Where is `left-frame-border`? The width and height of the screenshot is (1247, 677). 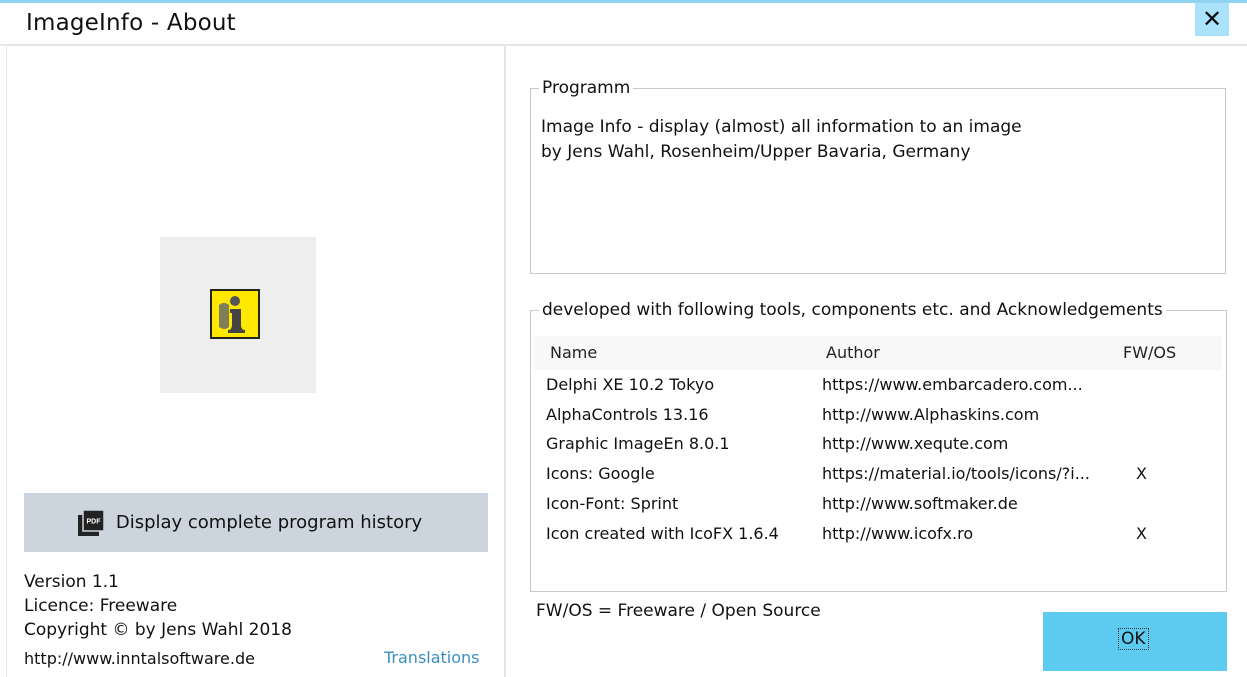
left-frame-border is located at coordinates (6, 361).